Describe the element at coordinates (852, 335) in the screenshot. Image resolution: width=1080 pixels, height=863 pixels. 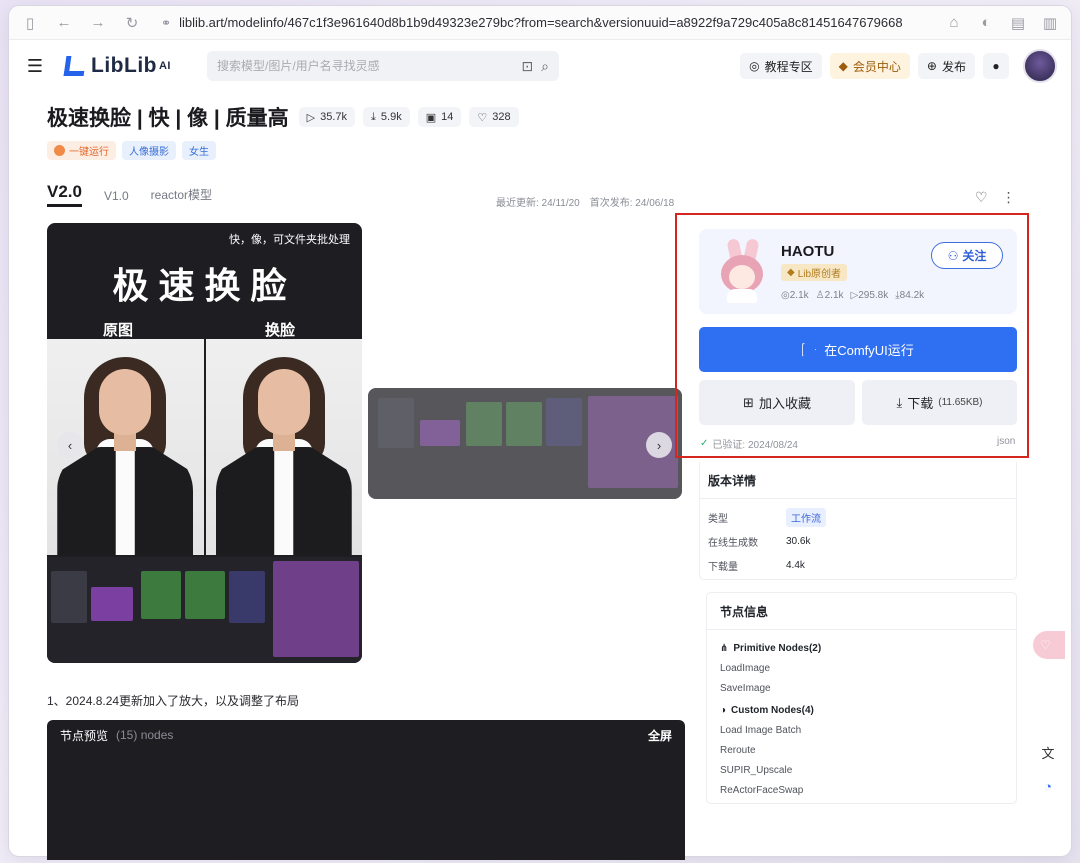
I see `highlight-box` at that location.